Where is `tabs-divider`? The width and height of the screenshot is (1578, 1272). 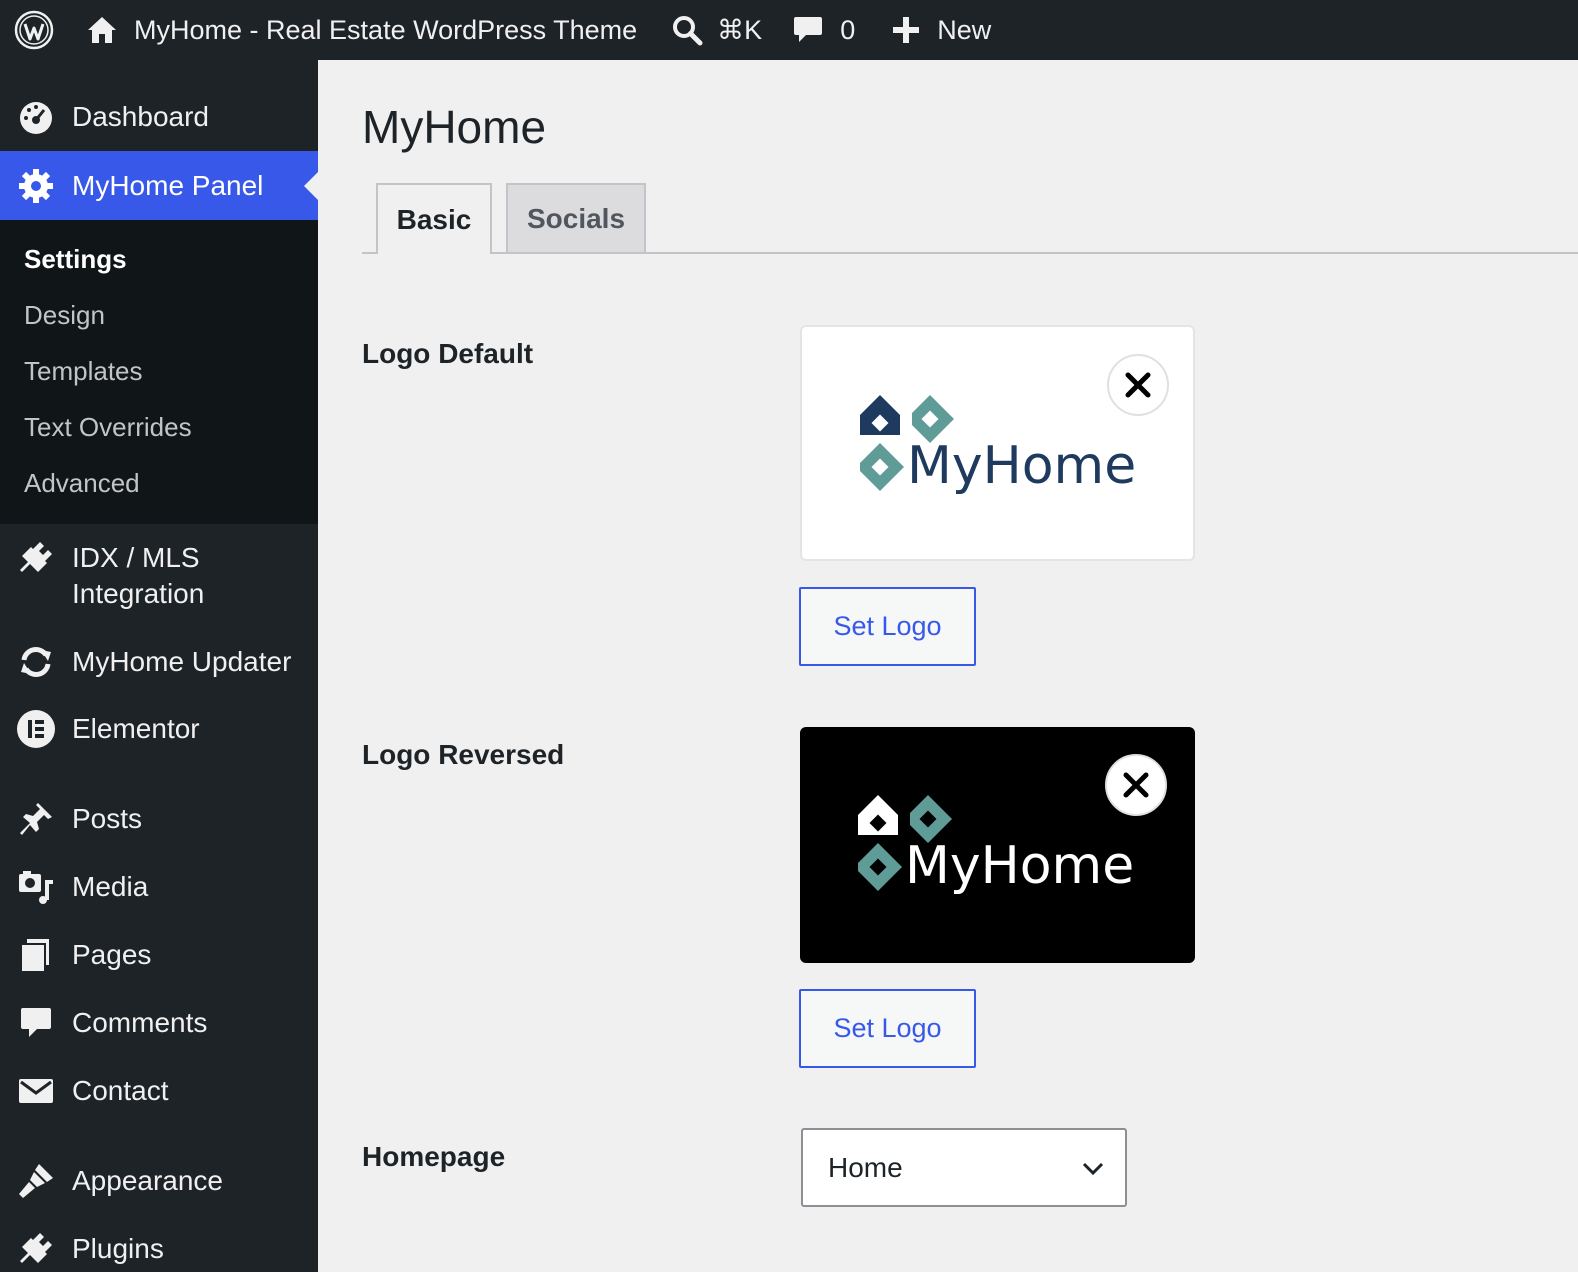
tabs-divider is located at coordinates (970, 253).